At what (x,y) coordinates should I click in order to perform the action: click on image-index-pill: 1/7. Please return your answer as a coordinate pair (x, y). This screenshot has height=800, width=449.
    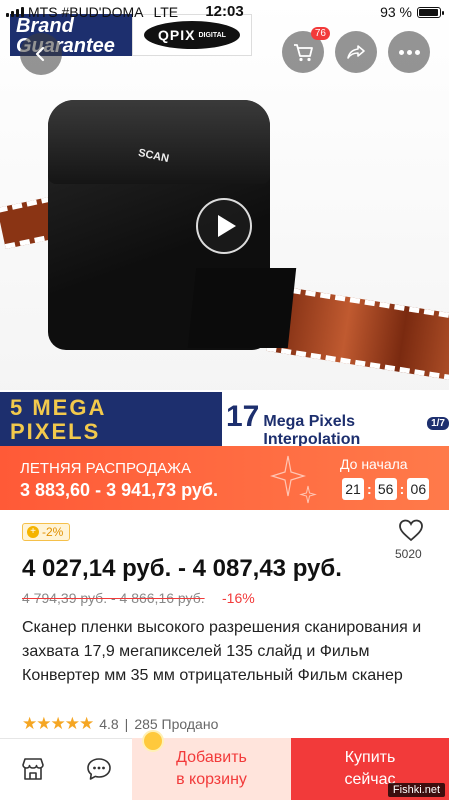
    Looking at the image, I should click on (438, 423).